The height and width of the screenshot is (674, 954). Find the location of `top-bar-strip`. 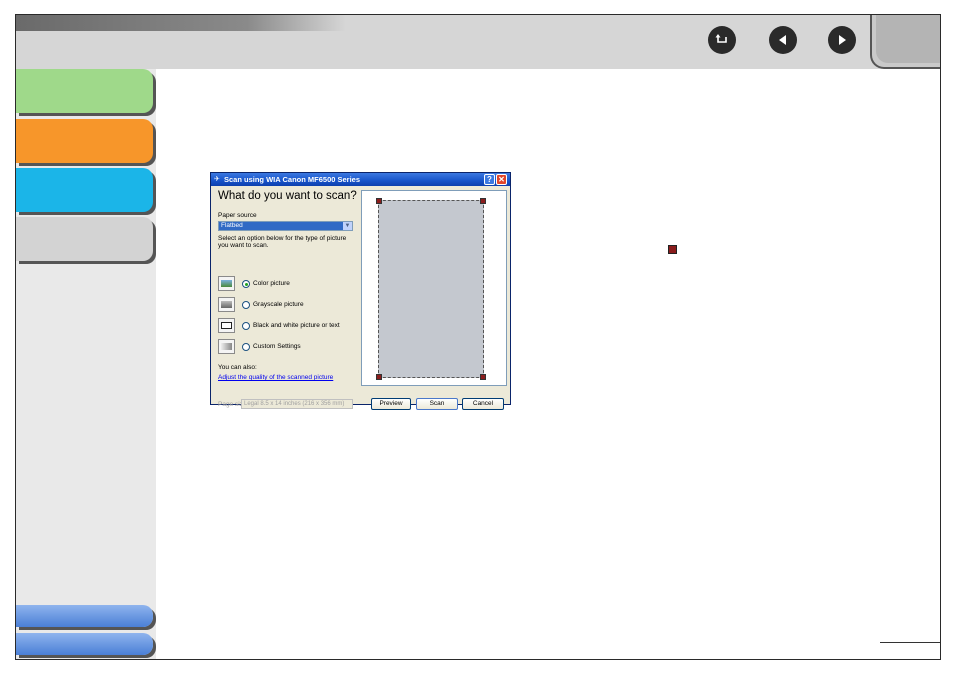

top-bar-strip is located at coordinates (181, 23).